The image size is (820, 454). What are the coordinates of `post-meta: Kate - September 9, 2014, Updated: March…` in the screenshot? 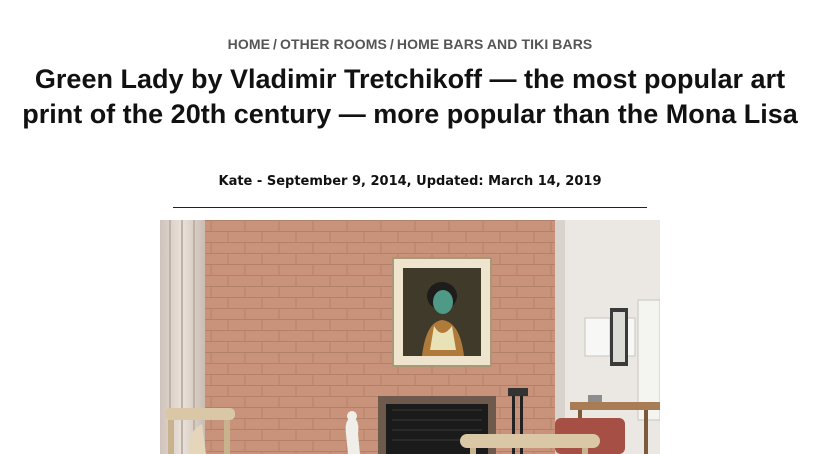 It's located at (410, 181).